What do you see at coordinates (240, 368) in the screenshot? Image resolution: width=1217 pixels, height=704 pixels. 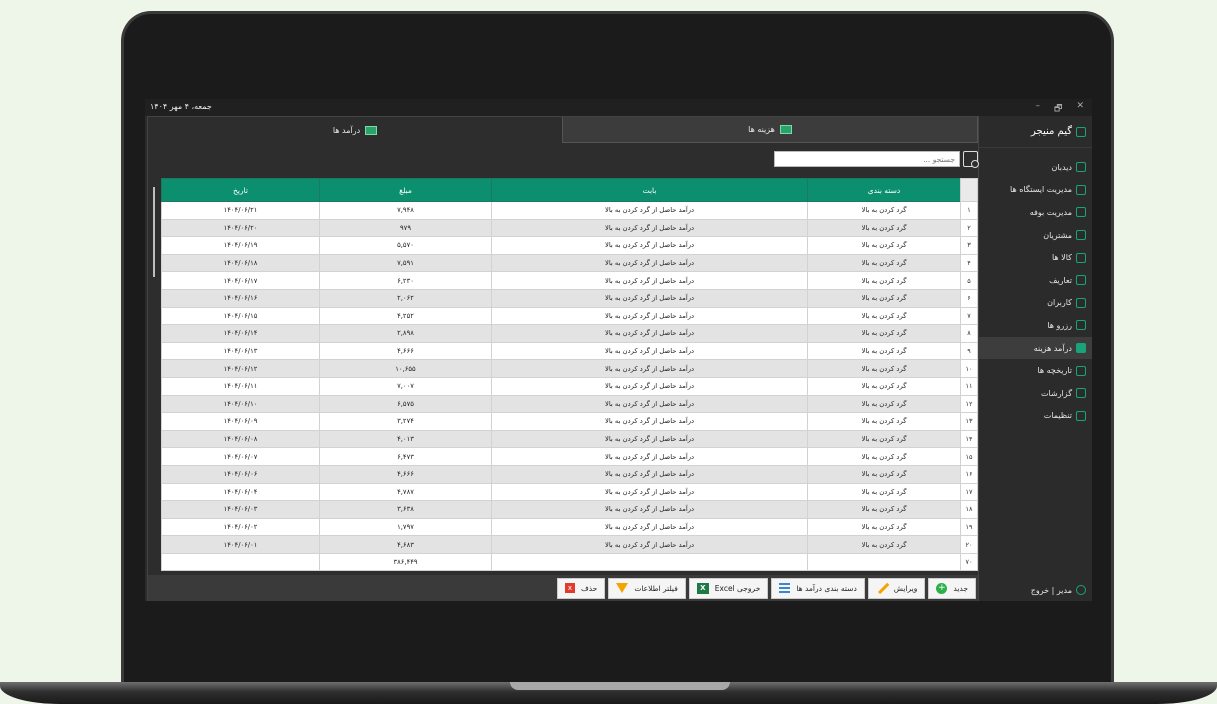 I see `cell-date: ۱۴۰۴/۰۶/۱۲` at bounding box center [240, 368].